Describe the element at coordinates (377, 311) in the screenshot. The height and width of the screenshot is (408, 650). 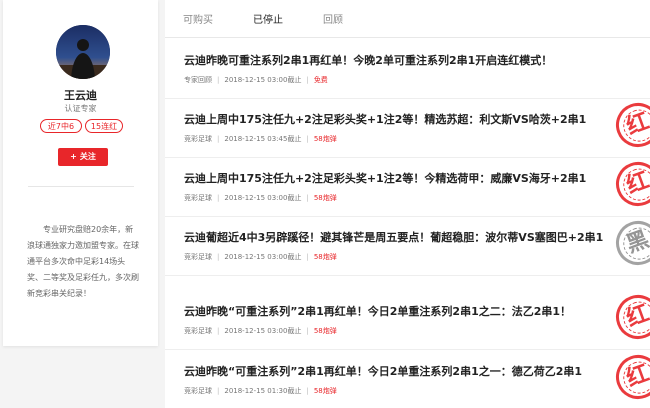
I see `article-title: 云迪昨晚“可重注系列”2串1再红单！今日2单重注系列2串1之二：法乙2串1！` at that location.